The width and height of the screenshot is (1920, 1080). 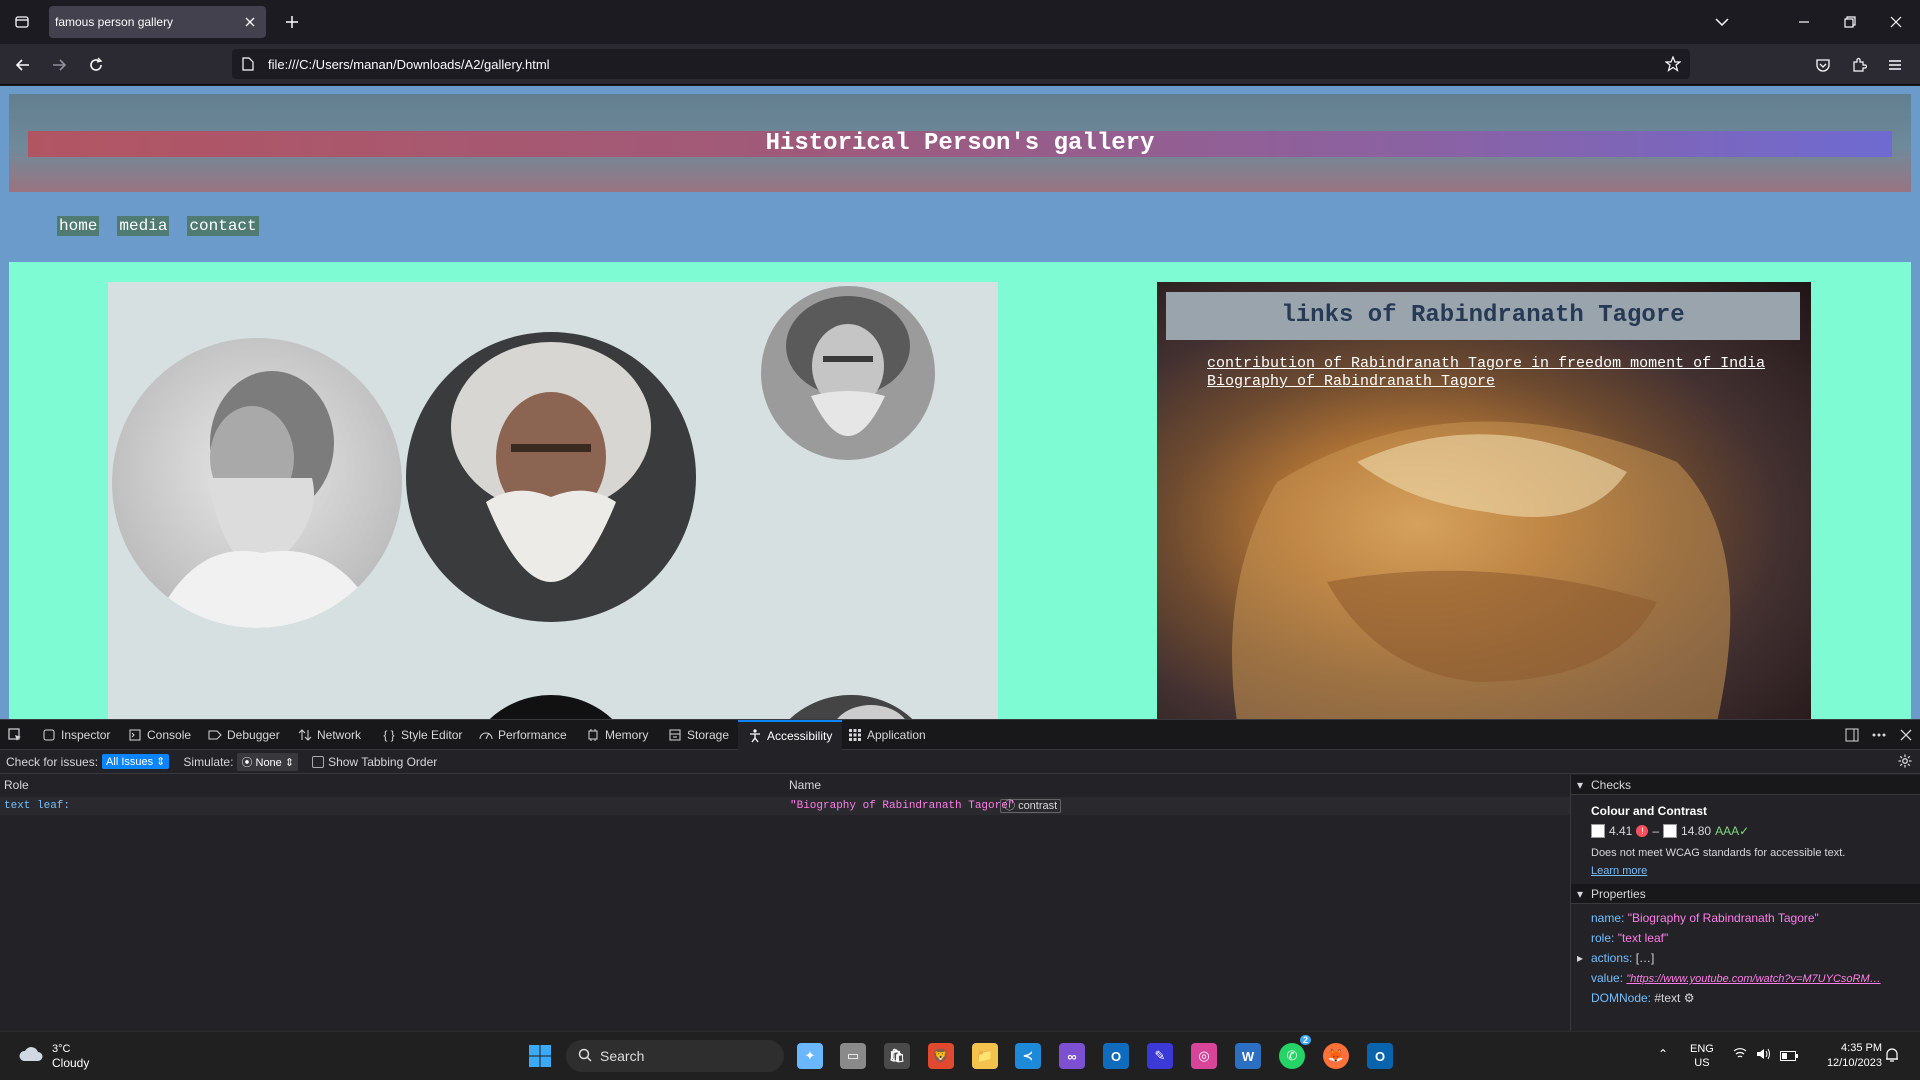 I want to click on taskbar-search: Search, so click(x=675, y=1056).